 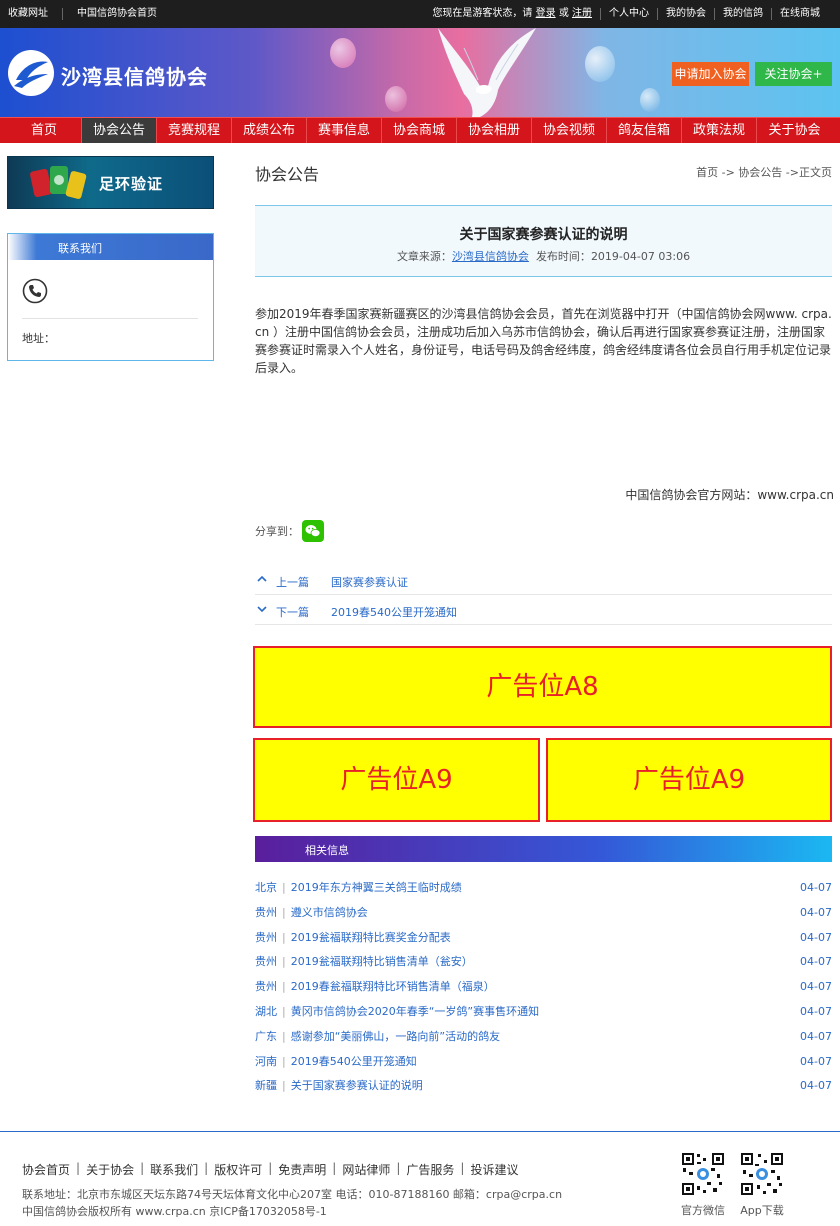 I want to click on next-title: 2019春540公里开笼通知, so click(x=394, y=612).